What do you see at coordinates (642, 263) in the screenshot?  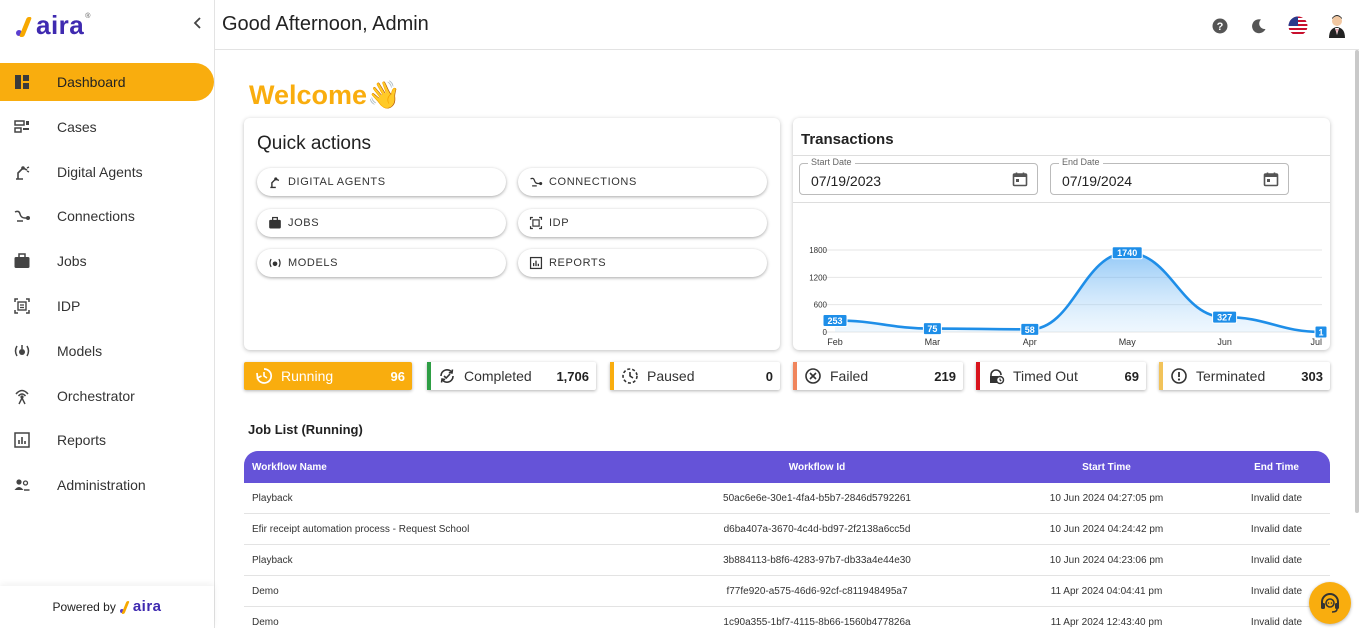 I see `quick-action-reports-button: REPORTS` at bounding box center [642, 263].